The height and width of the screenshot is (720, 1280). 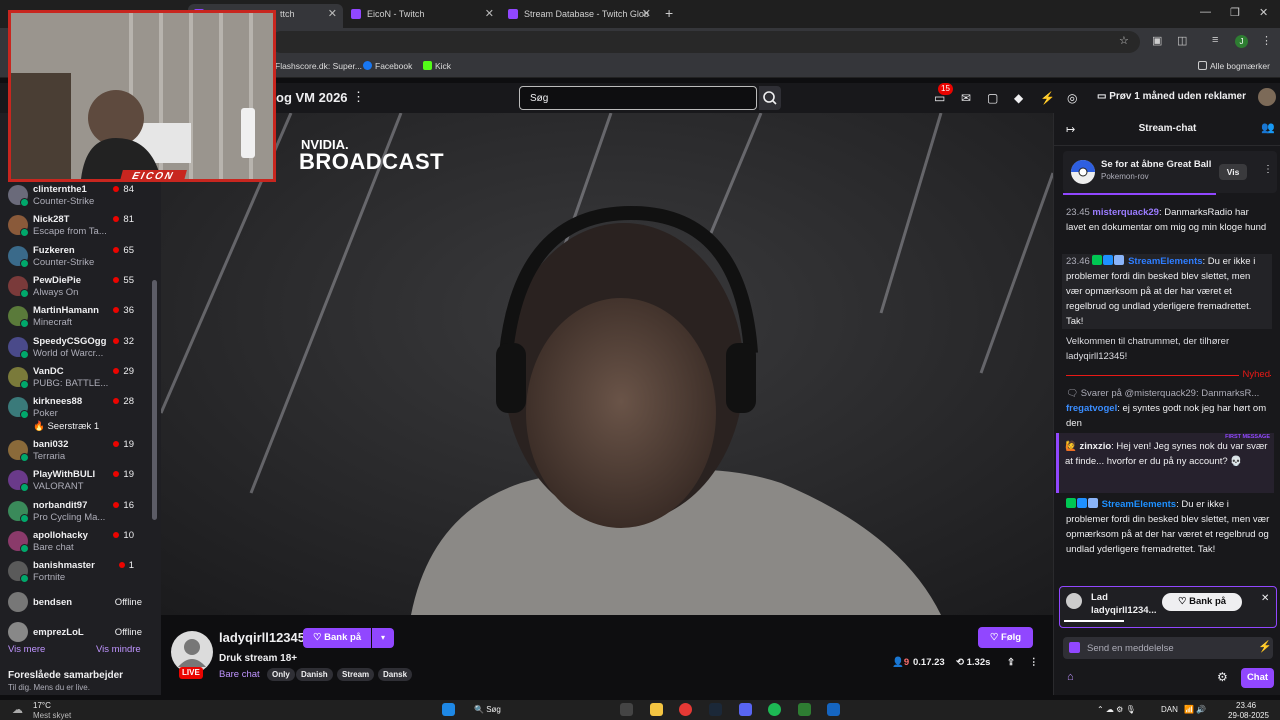 What do you see at coordinates (1205, 12) in the screenshot?
I see `minimize-icon: —` at bounding box center [1205, 12].